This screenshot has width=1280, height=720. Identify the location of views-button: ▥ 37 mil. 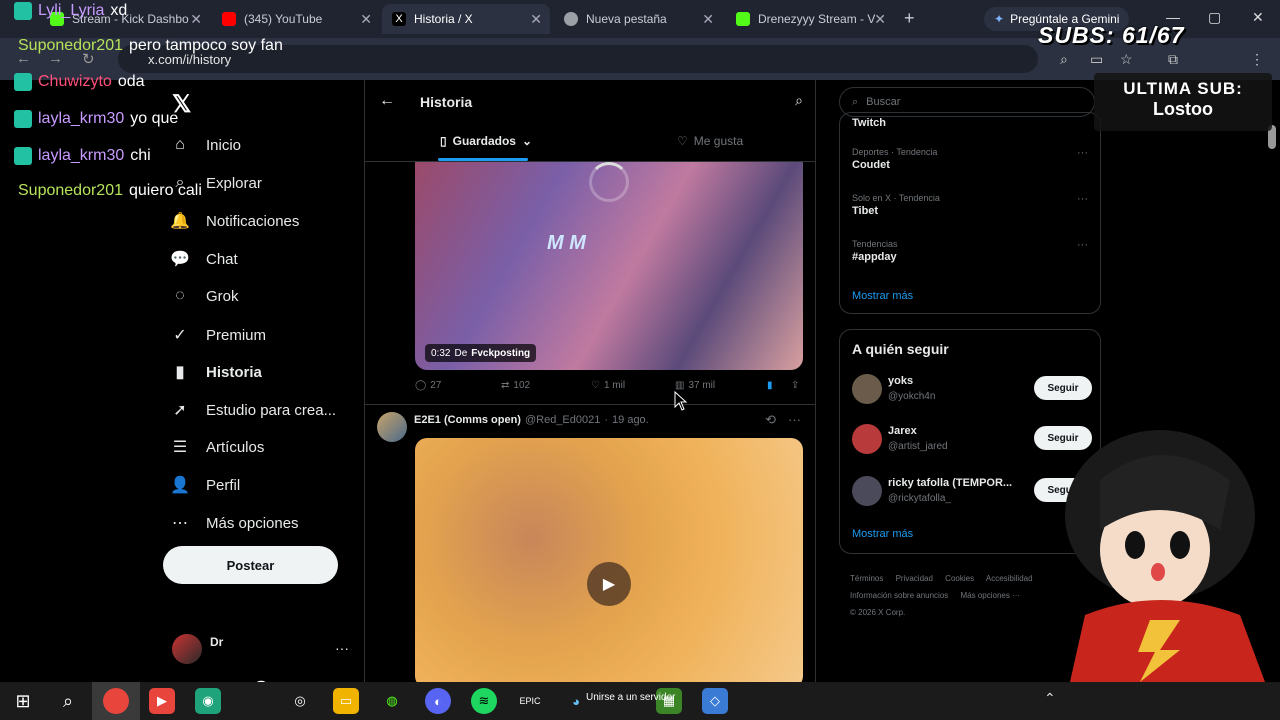
(721, 385).